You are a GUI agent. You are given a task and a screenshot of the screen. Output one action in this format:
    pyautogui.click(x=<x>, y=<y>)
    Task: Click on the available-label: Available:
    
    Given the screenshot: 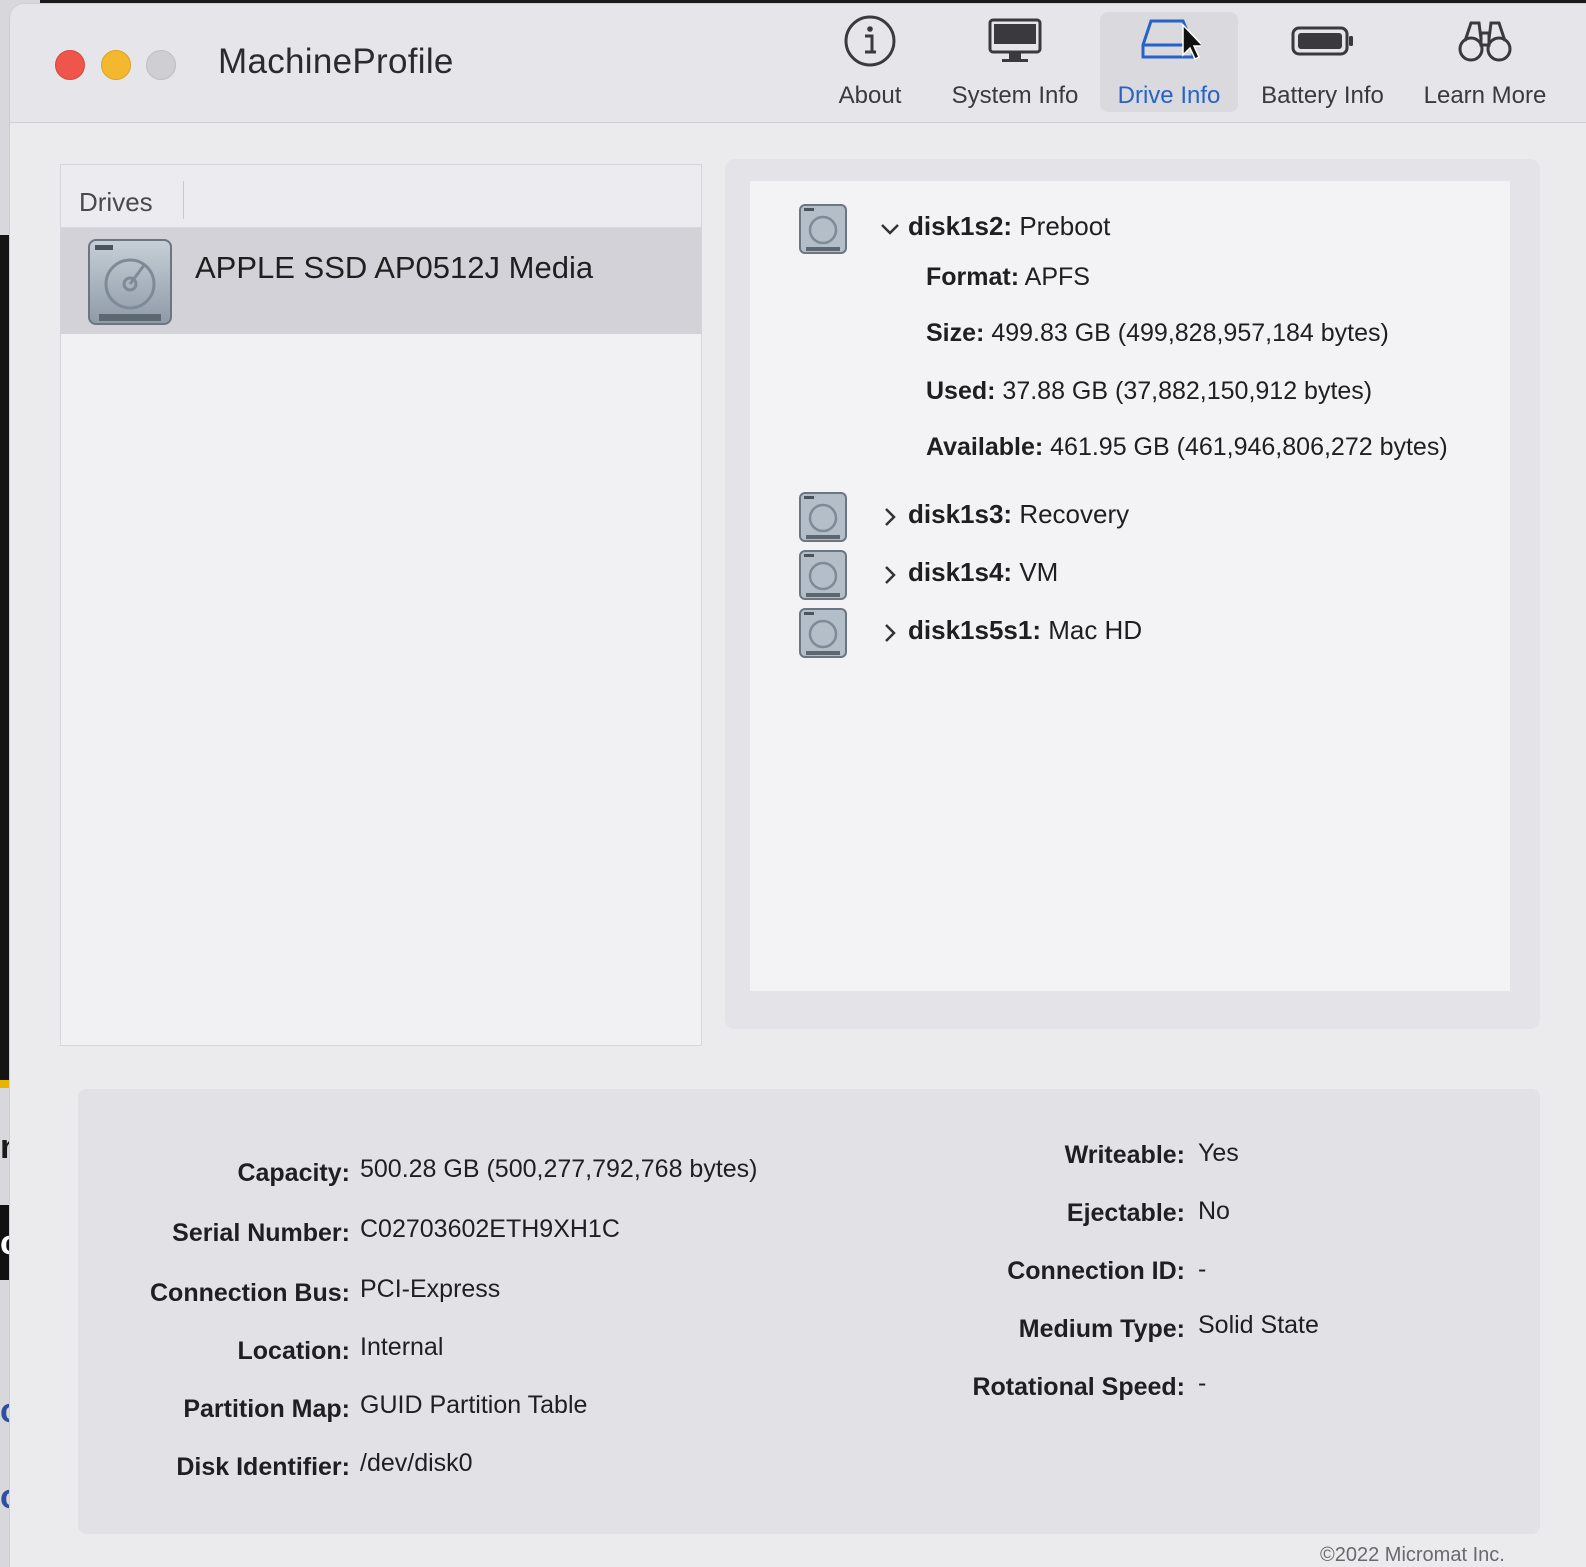 What is the action you would take?
    pyautogui.click(x=985, y=447)
    